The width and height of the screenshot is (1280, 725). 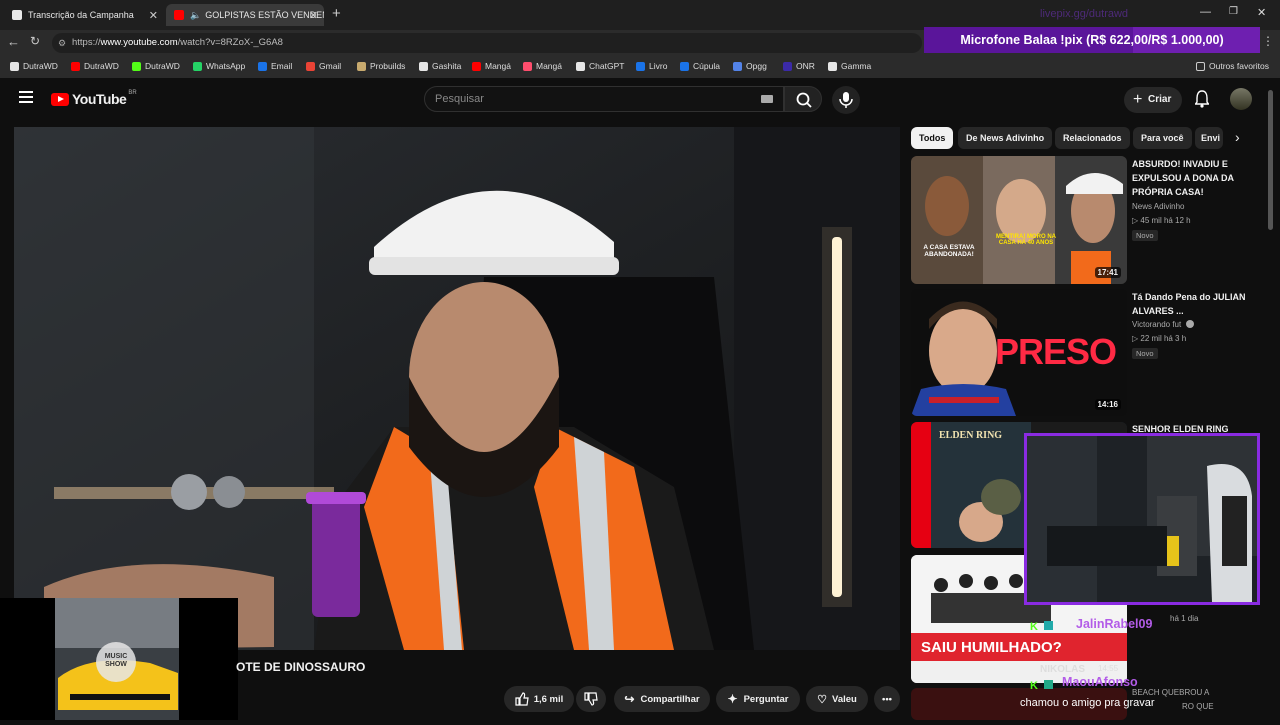 What do you see at coordinates (1160, 99) in the screenshot?
I see `create-label: Criar` at bounding box center [1160, 99].